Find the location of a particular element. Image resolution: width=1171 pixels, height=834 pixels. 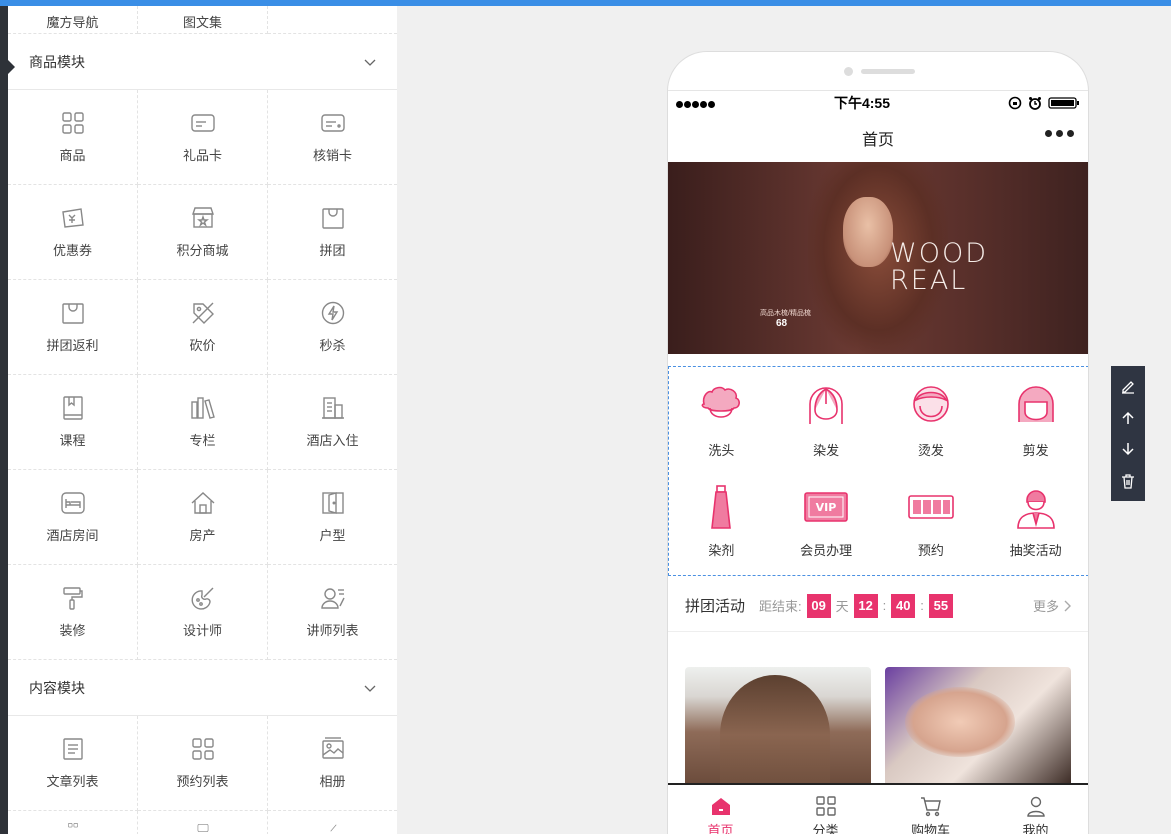

store-icon is located at coordinates (202, 217).